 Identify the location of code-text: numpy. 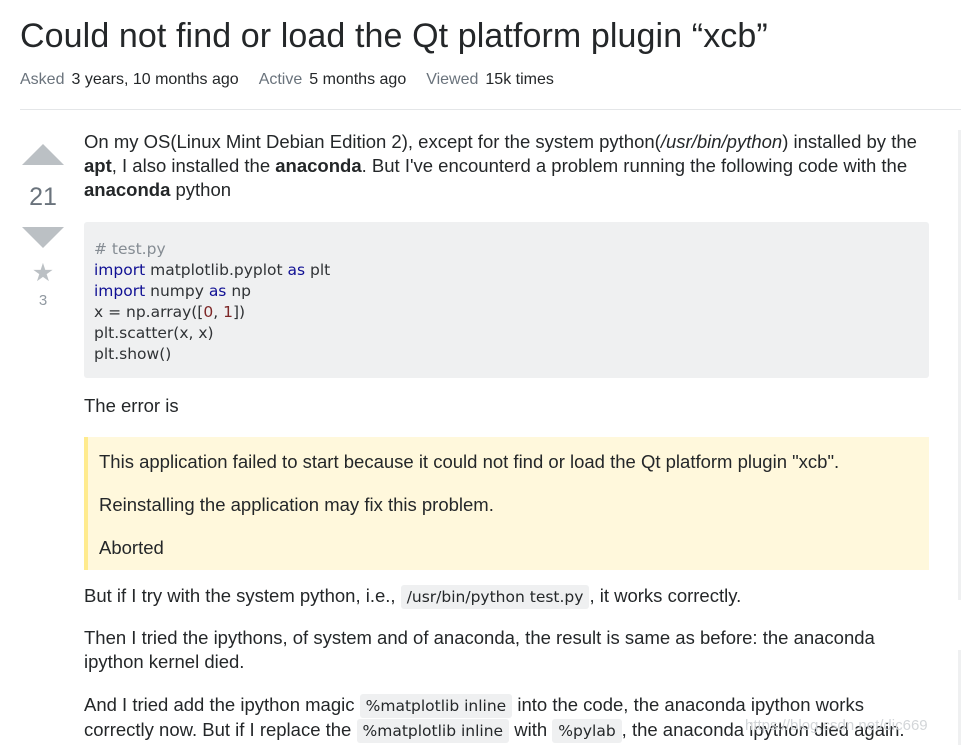
(177, 291).